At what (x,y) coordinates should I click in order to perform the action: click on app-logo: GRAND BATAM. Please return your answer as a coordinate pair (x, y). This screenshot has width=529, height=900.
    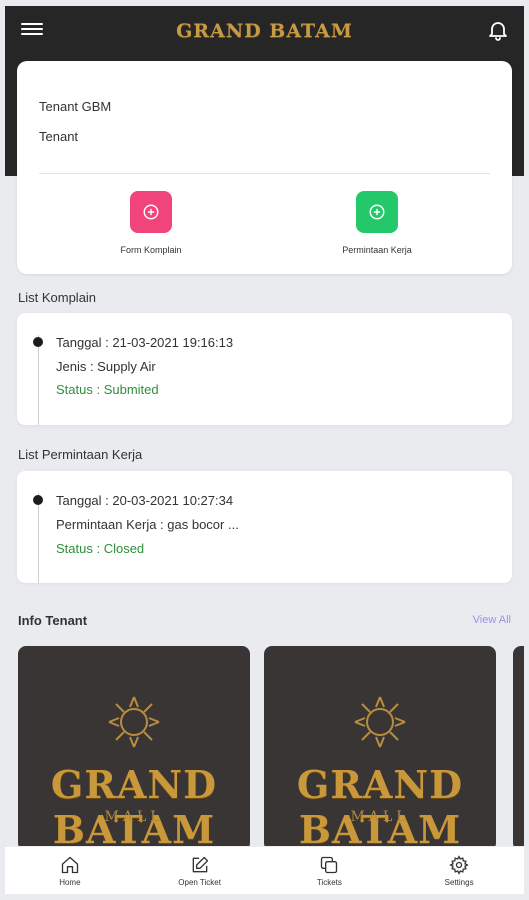
    Looking at the image, I should click on (264, 31).